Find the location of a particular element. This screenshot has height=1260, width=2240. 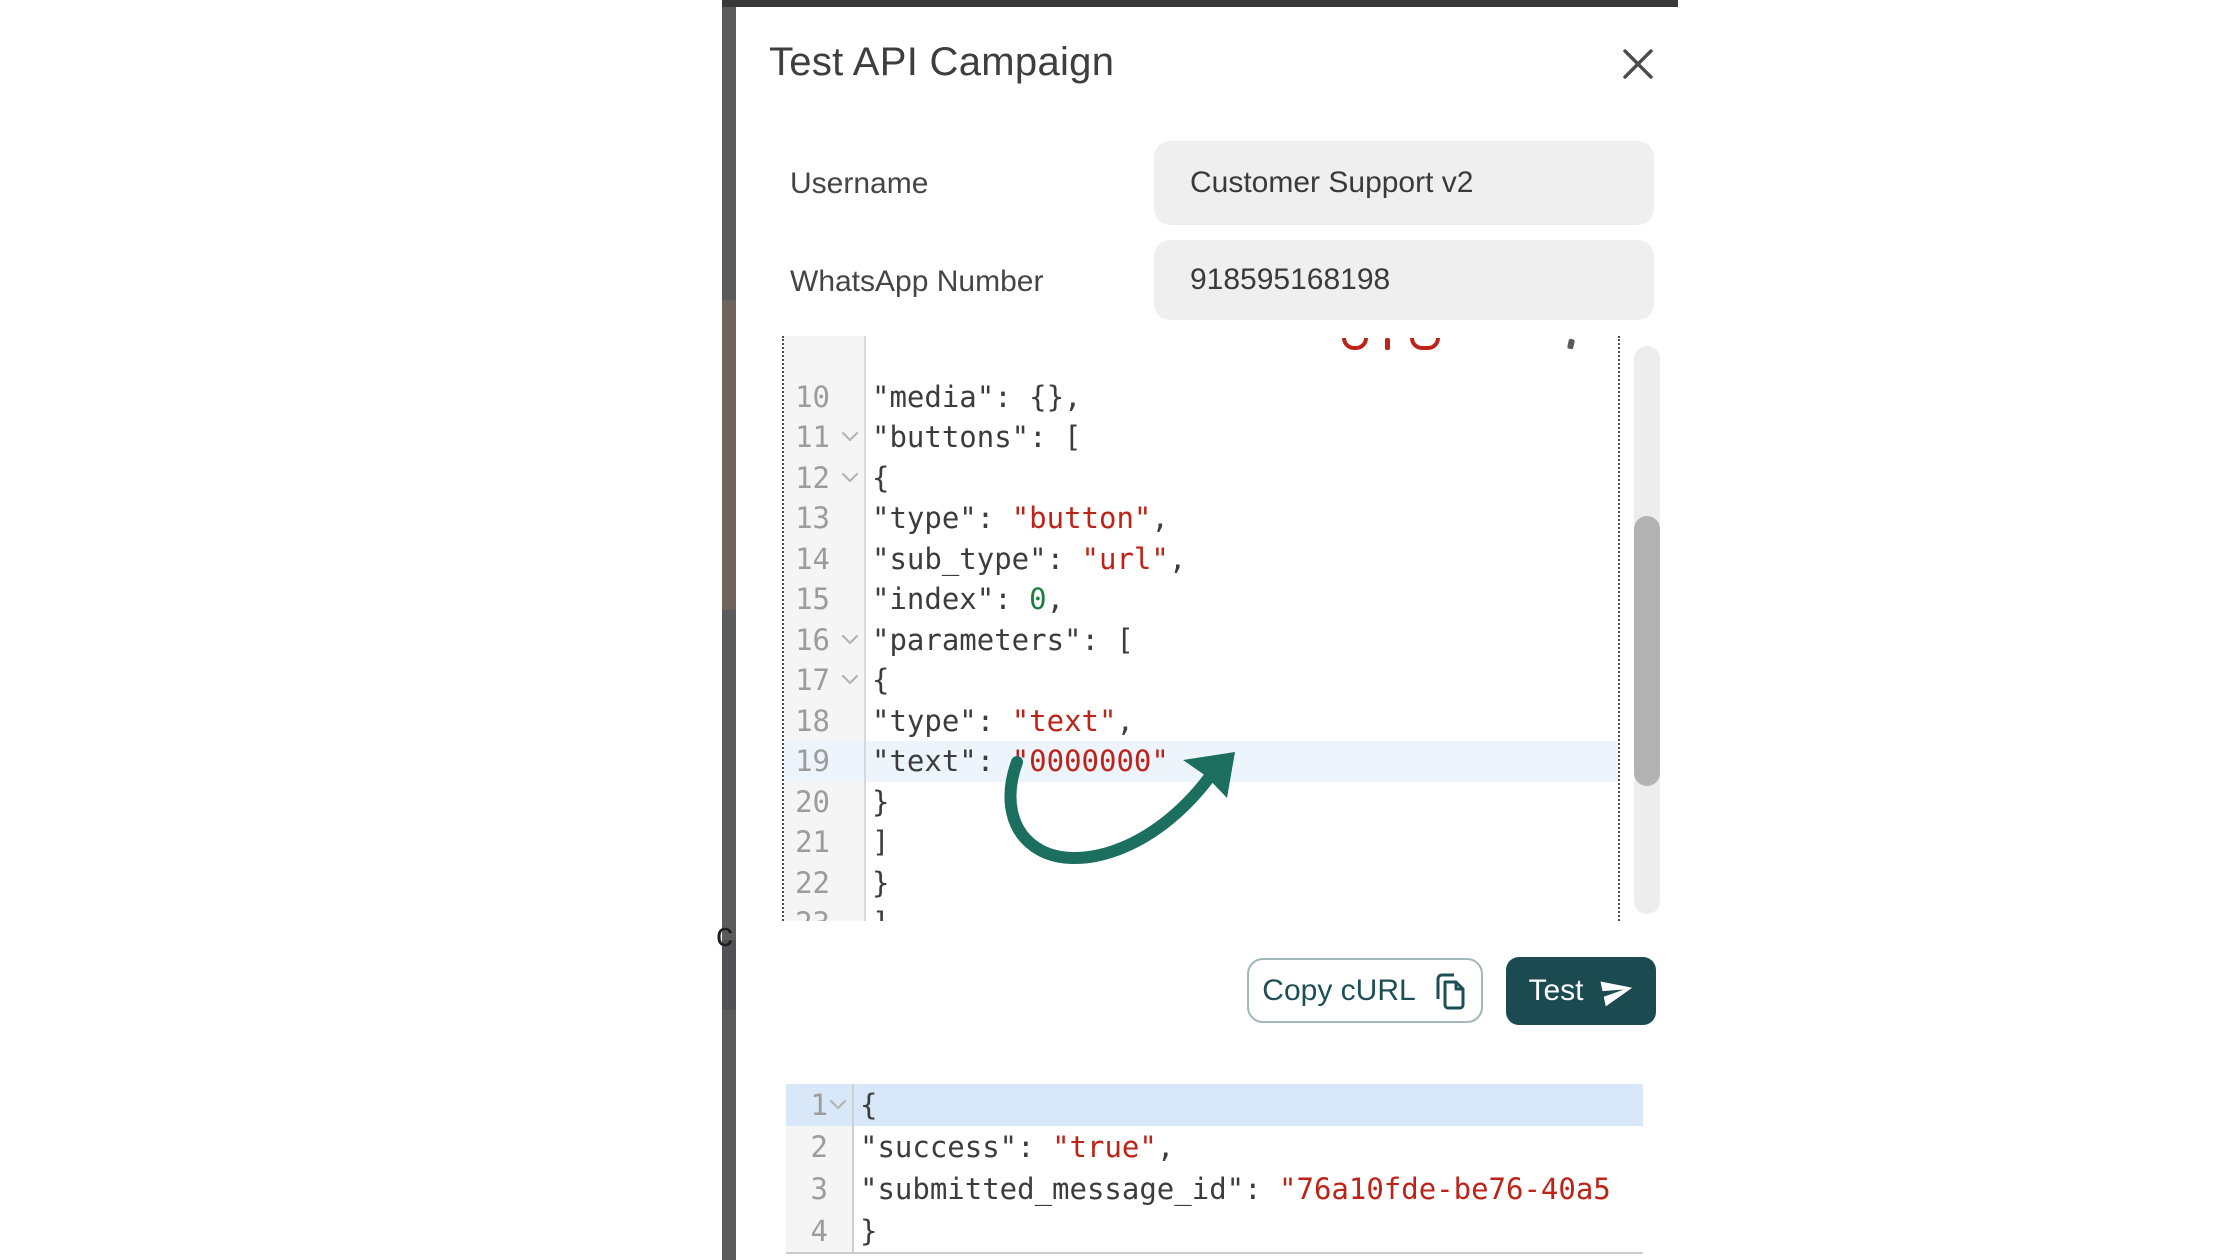

line-gutter: 10 is located at coordinates (824, 396).